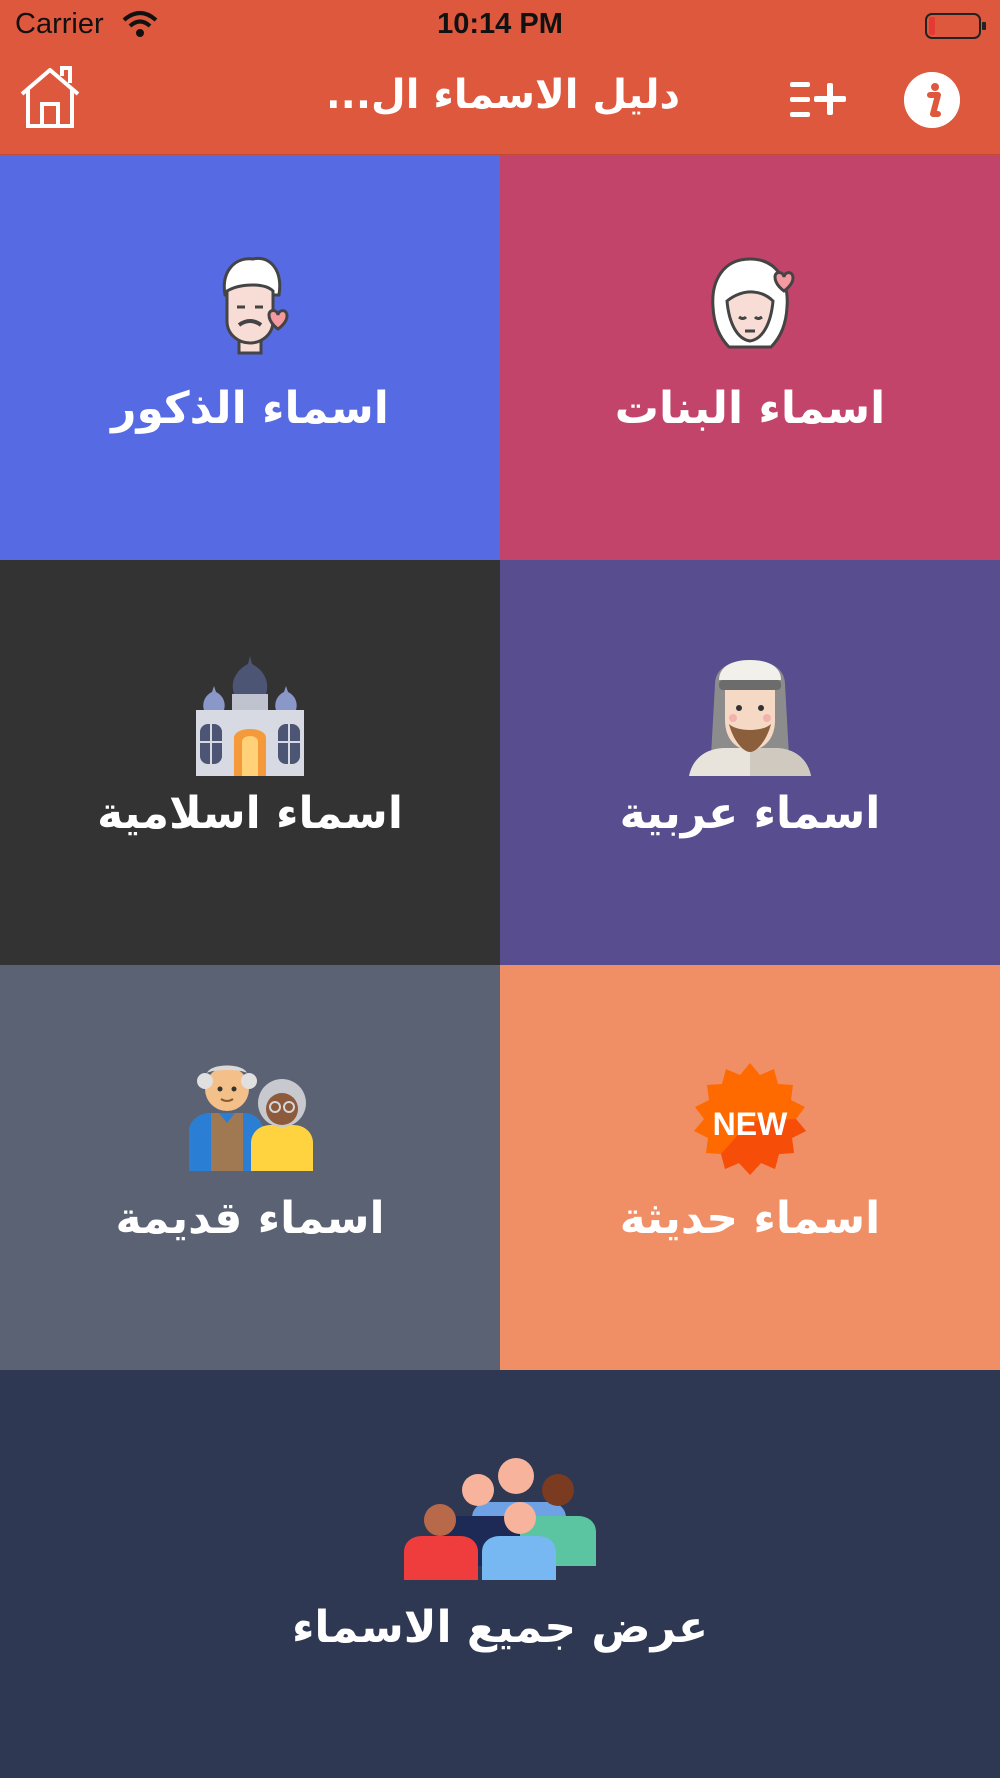 This screenshot has height=1778, width=1000. What do you see at coordinates (250, 1218) in the screenshot?
I see `tile-label: اسماء قديمة` at bounding box center [250, 1218].